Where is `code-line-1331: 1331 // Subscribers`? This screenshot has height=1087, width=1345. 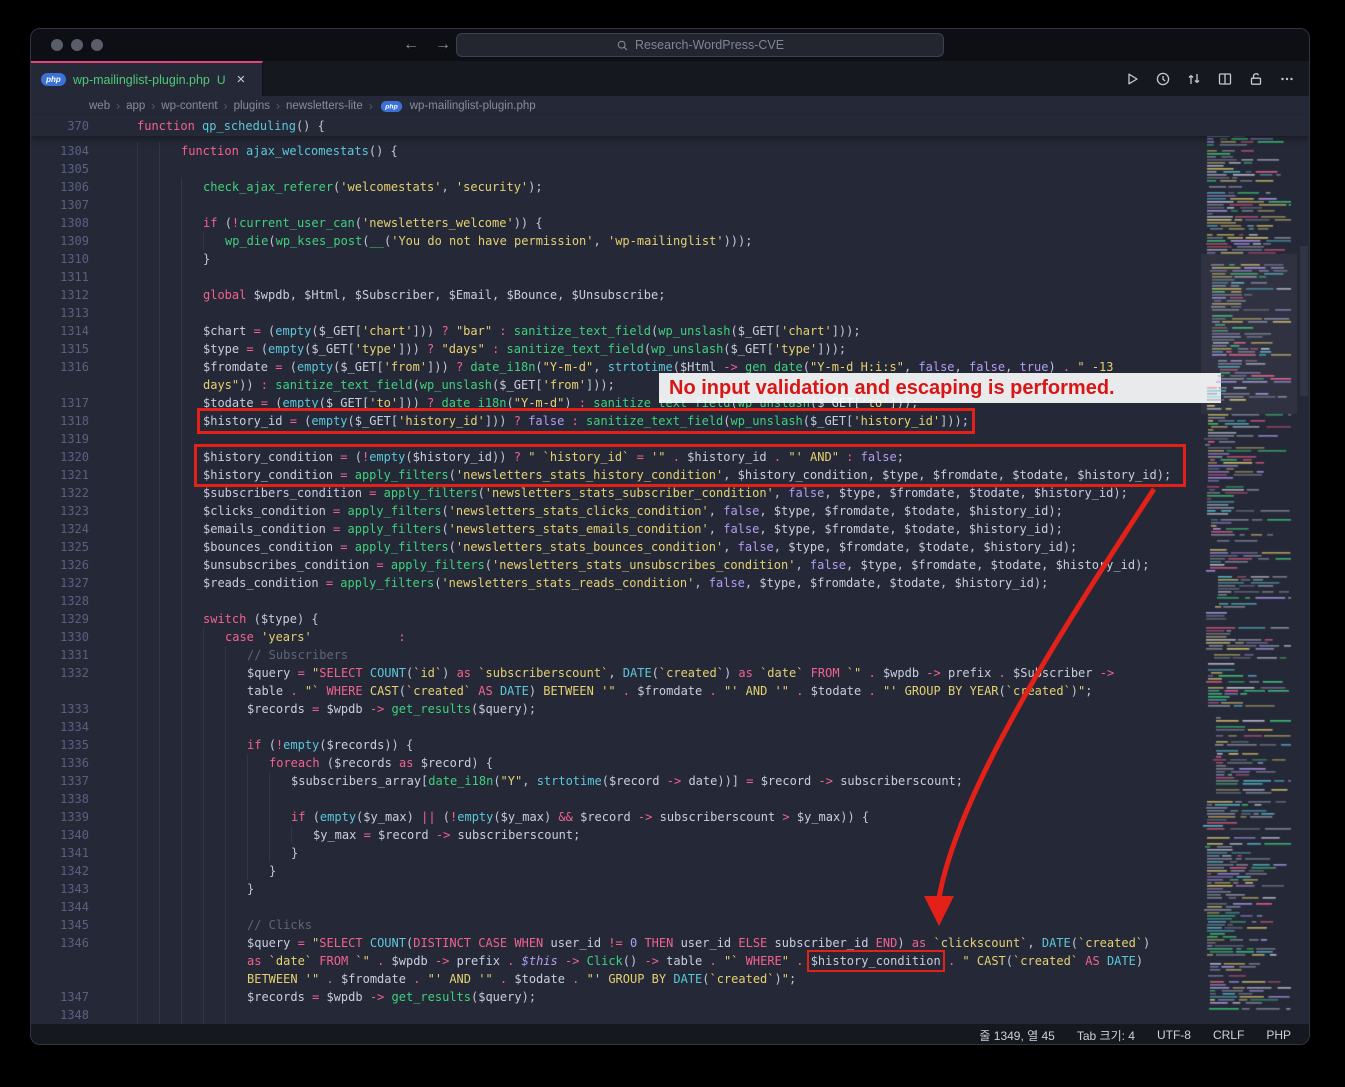 code-line-1331: 1331 // Subscribers is located at coordinates (670, 655).